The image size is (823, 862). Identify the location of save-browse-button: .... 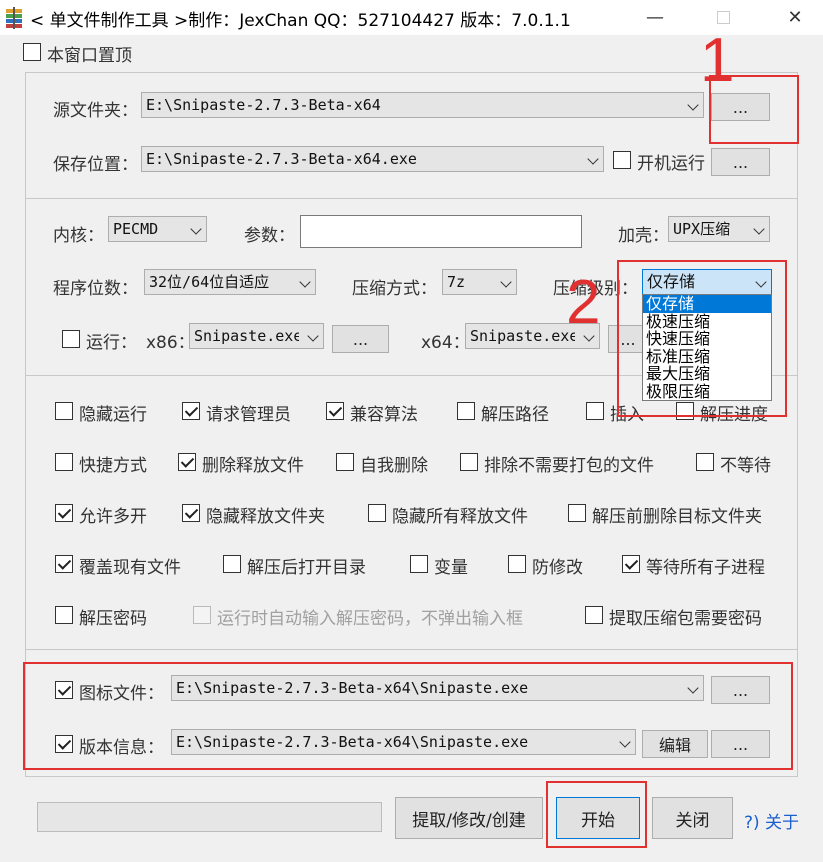
(740, 162).